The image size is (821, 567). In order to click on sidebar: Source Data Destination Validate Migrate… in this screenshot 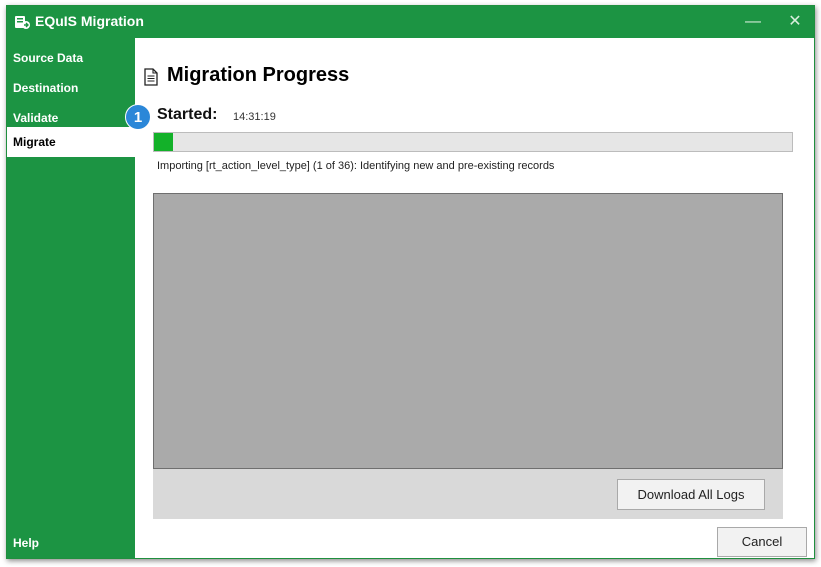, I will do `click(71, 298)`.